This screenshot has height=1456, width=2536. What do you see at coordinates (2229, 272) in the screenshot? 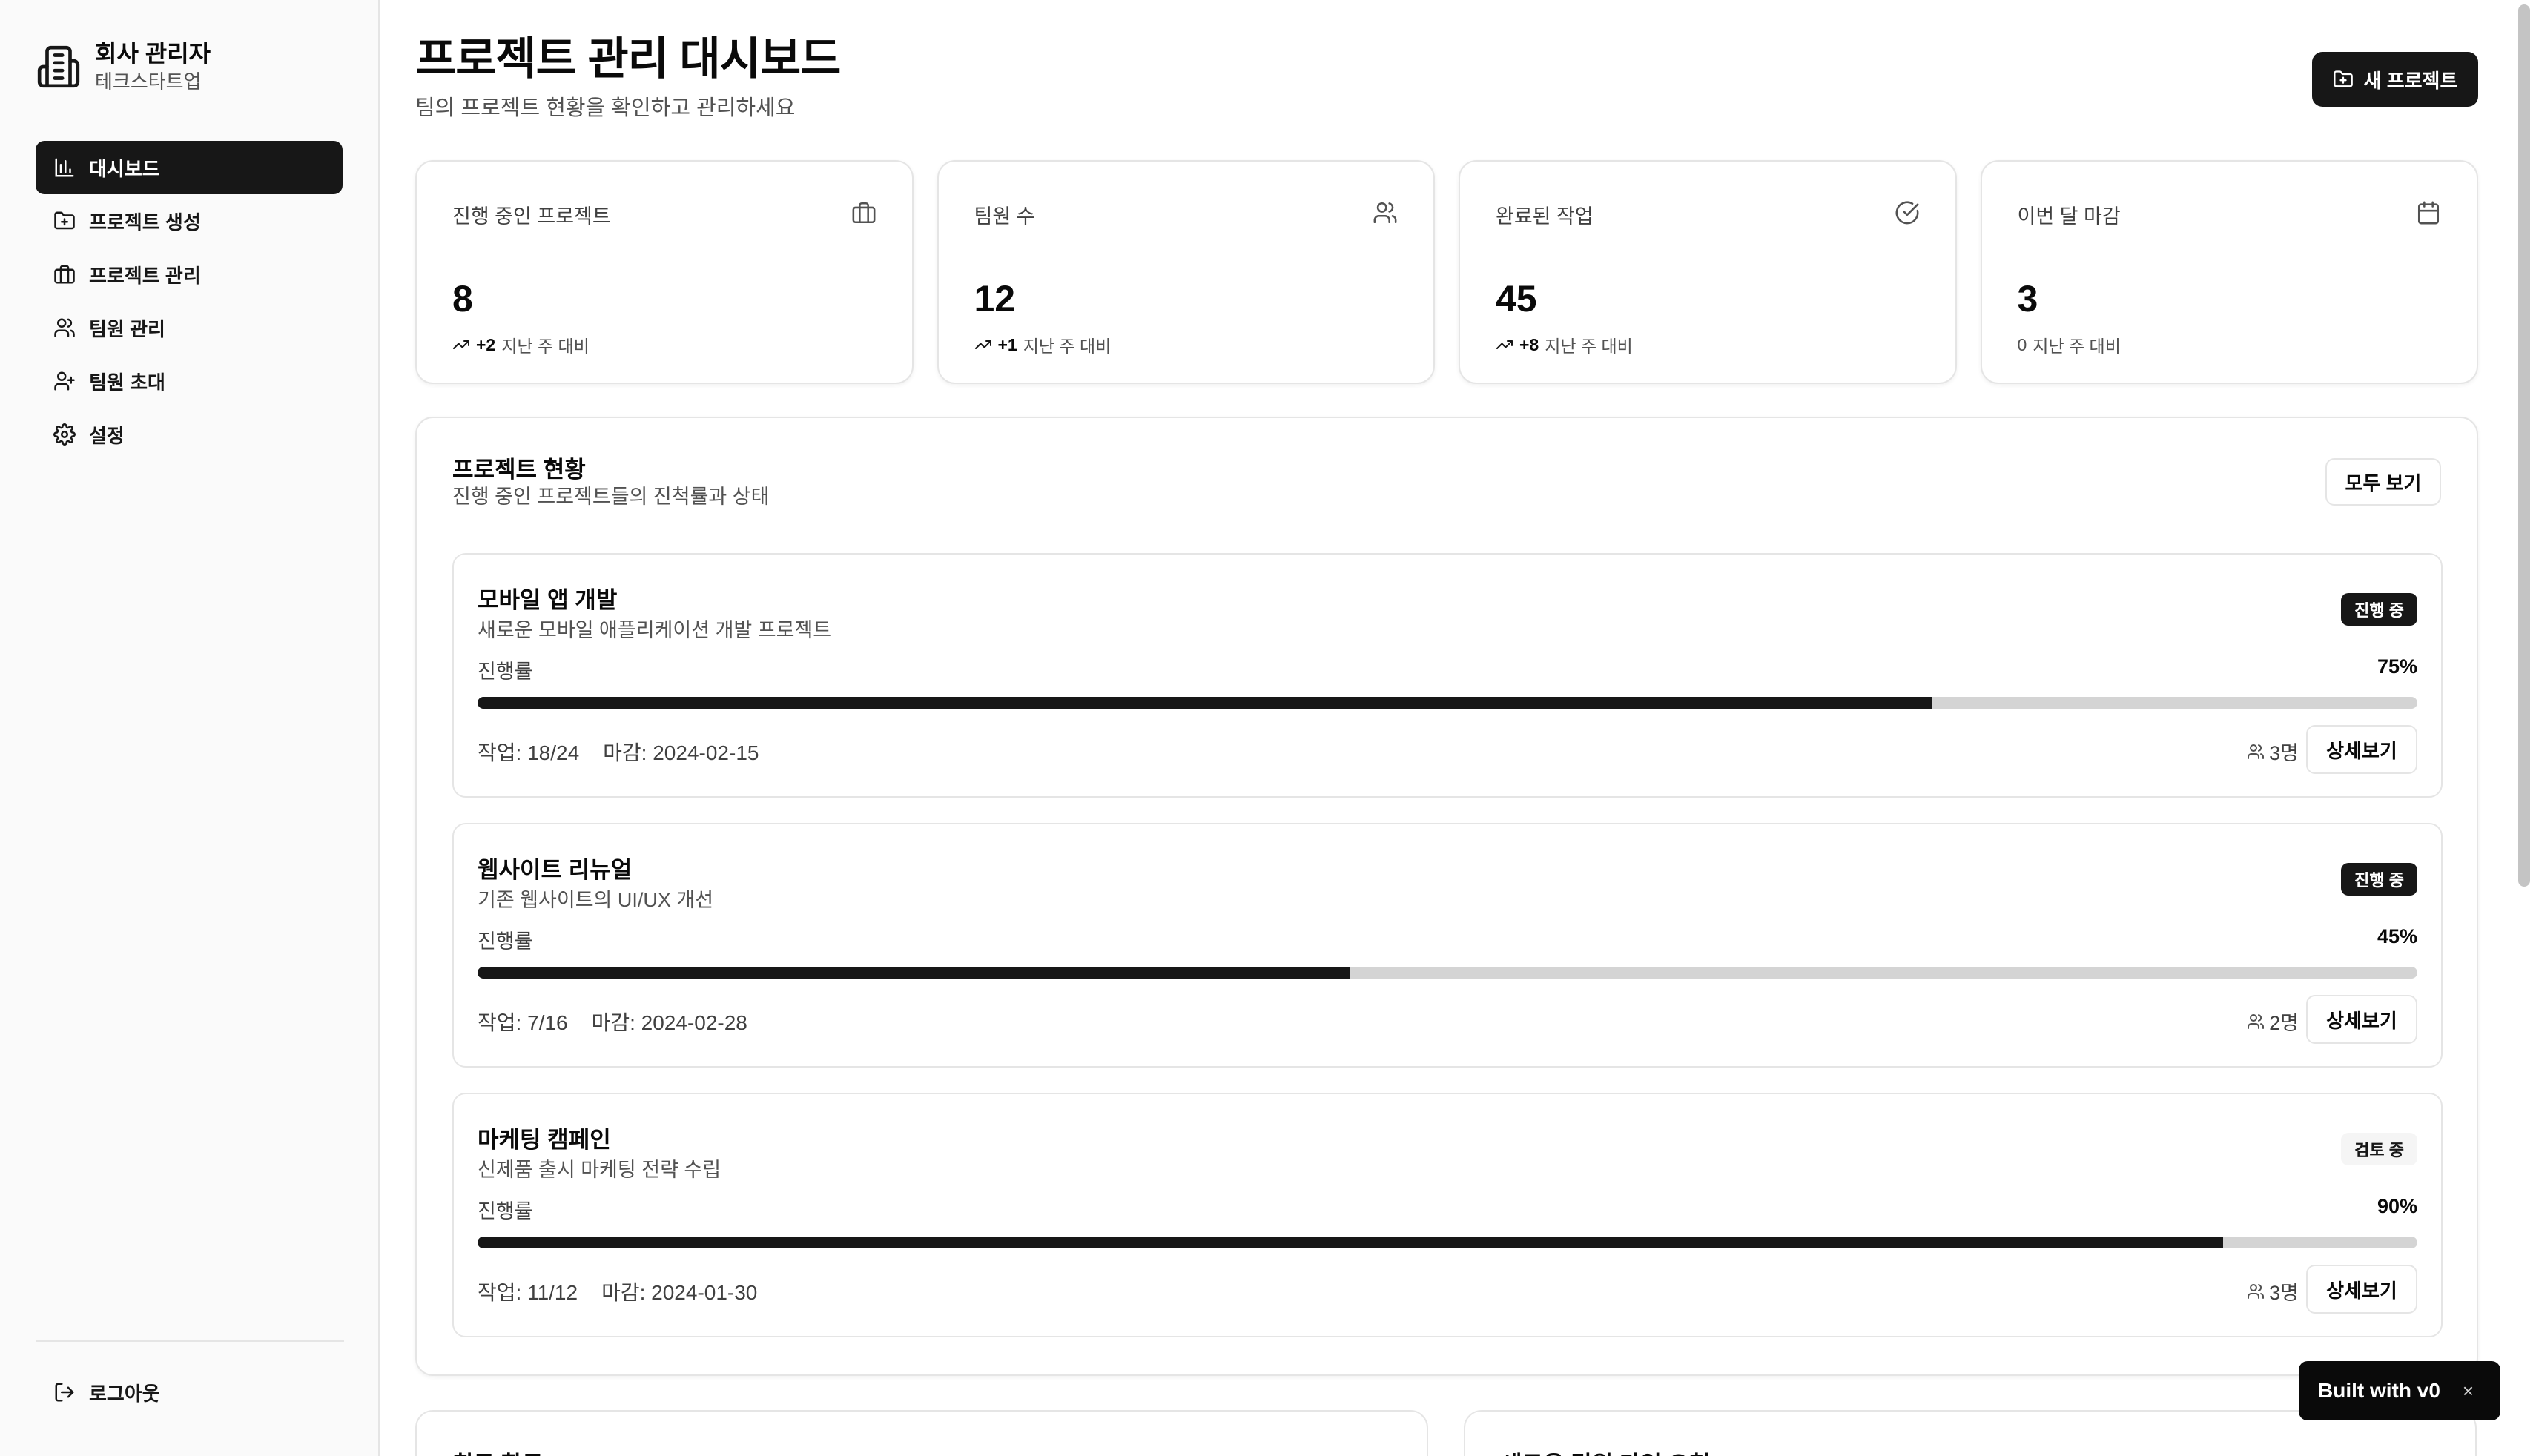
I see `stat-card-monthly-deadlines: 이번 달 마감 3 0 지난 주 대비` at bounding box center [2229, 272].